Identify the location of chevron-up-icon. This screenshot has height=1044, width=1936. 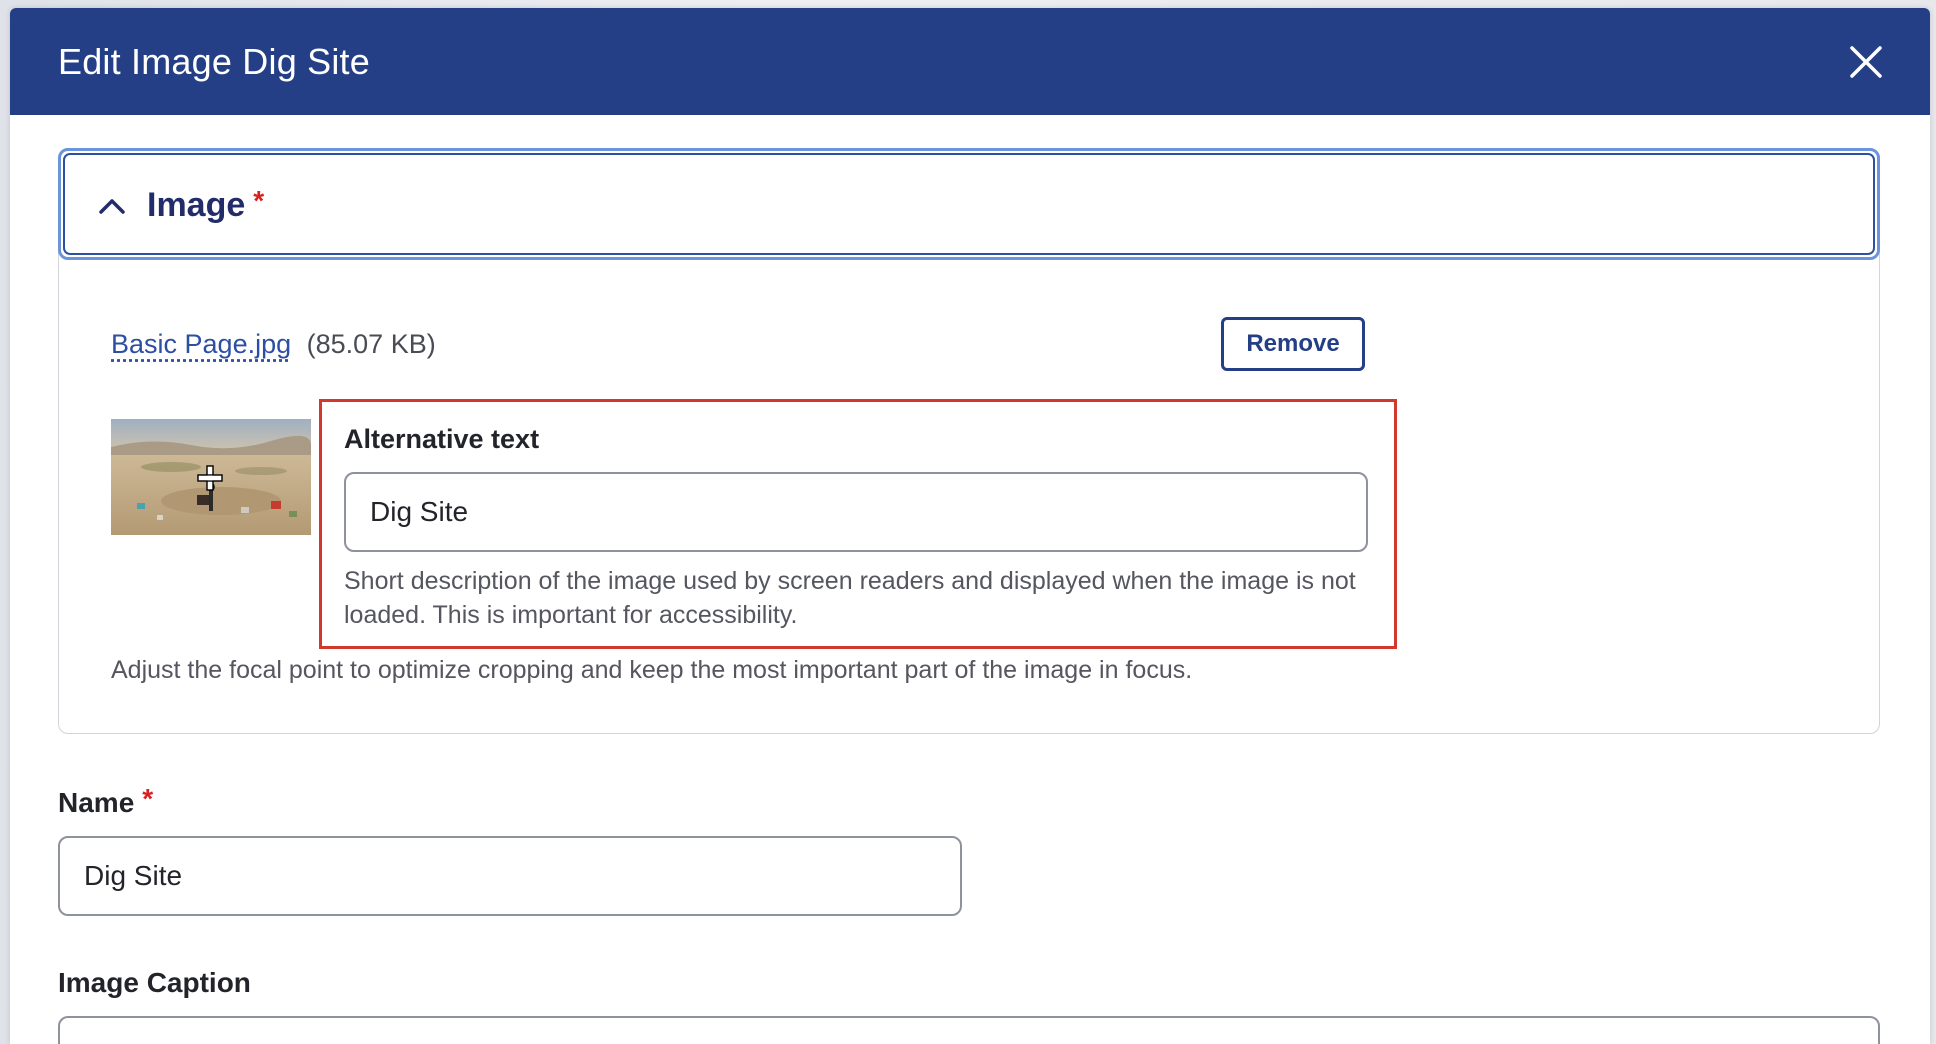
(112, 206).